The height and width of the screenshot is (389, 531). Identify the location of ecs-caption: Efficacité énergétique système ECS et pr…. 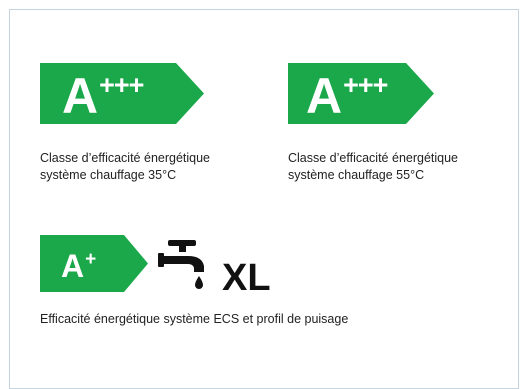
(194, 319).